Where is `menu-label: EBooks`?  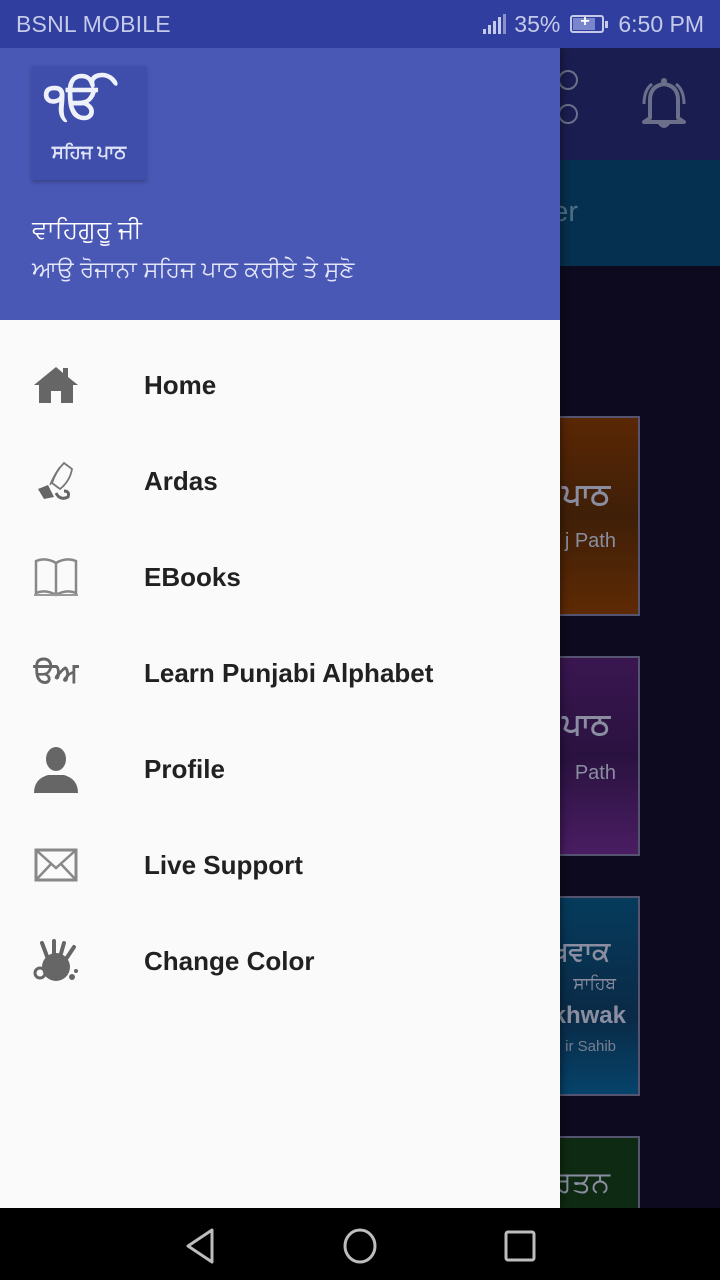 menu-label: EBooks is located at coordinates (192, 576).